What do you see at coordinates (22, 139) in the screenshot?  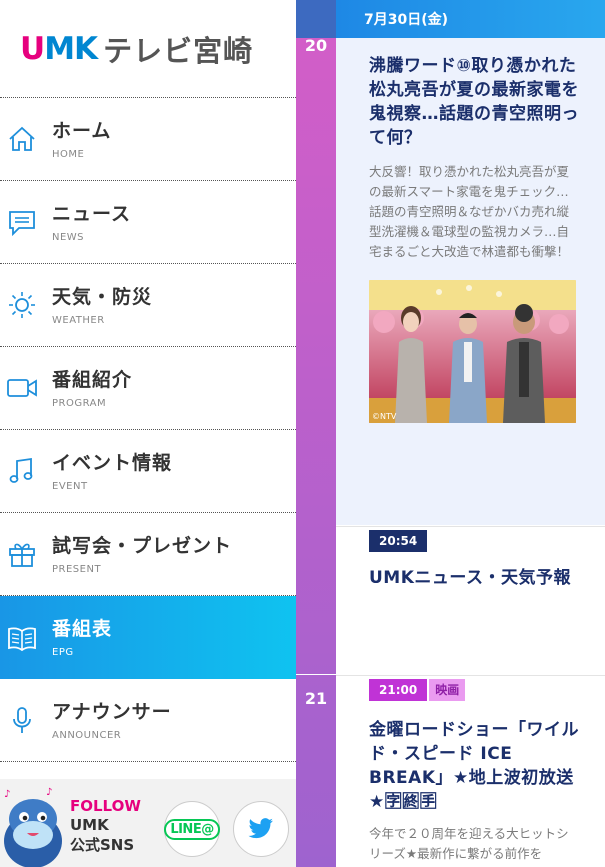 I see `home-icon` at bounding box center [22, 139].